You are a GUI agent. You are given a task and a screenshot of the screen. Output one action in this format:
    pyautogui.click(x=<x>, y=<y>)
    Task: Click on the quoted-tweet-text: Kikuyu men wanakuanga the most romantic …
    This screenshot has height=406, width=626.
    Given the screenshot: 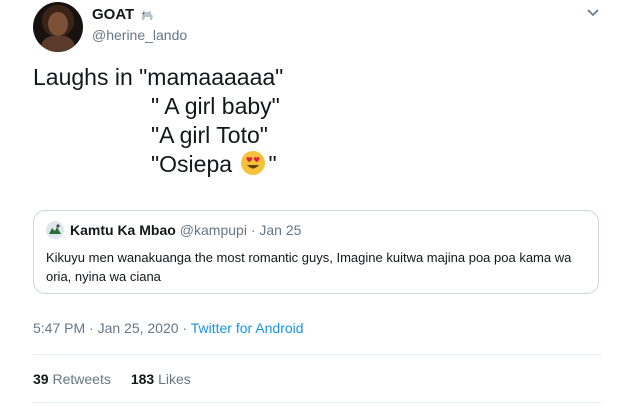 What is the action you would take?
    pyautogui.click(x=309, y=267)
    